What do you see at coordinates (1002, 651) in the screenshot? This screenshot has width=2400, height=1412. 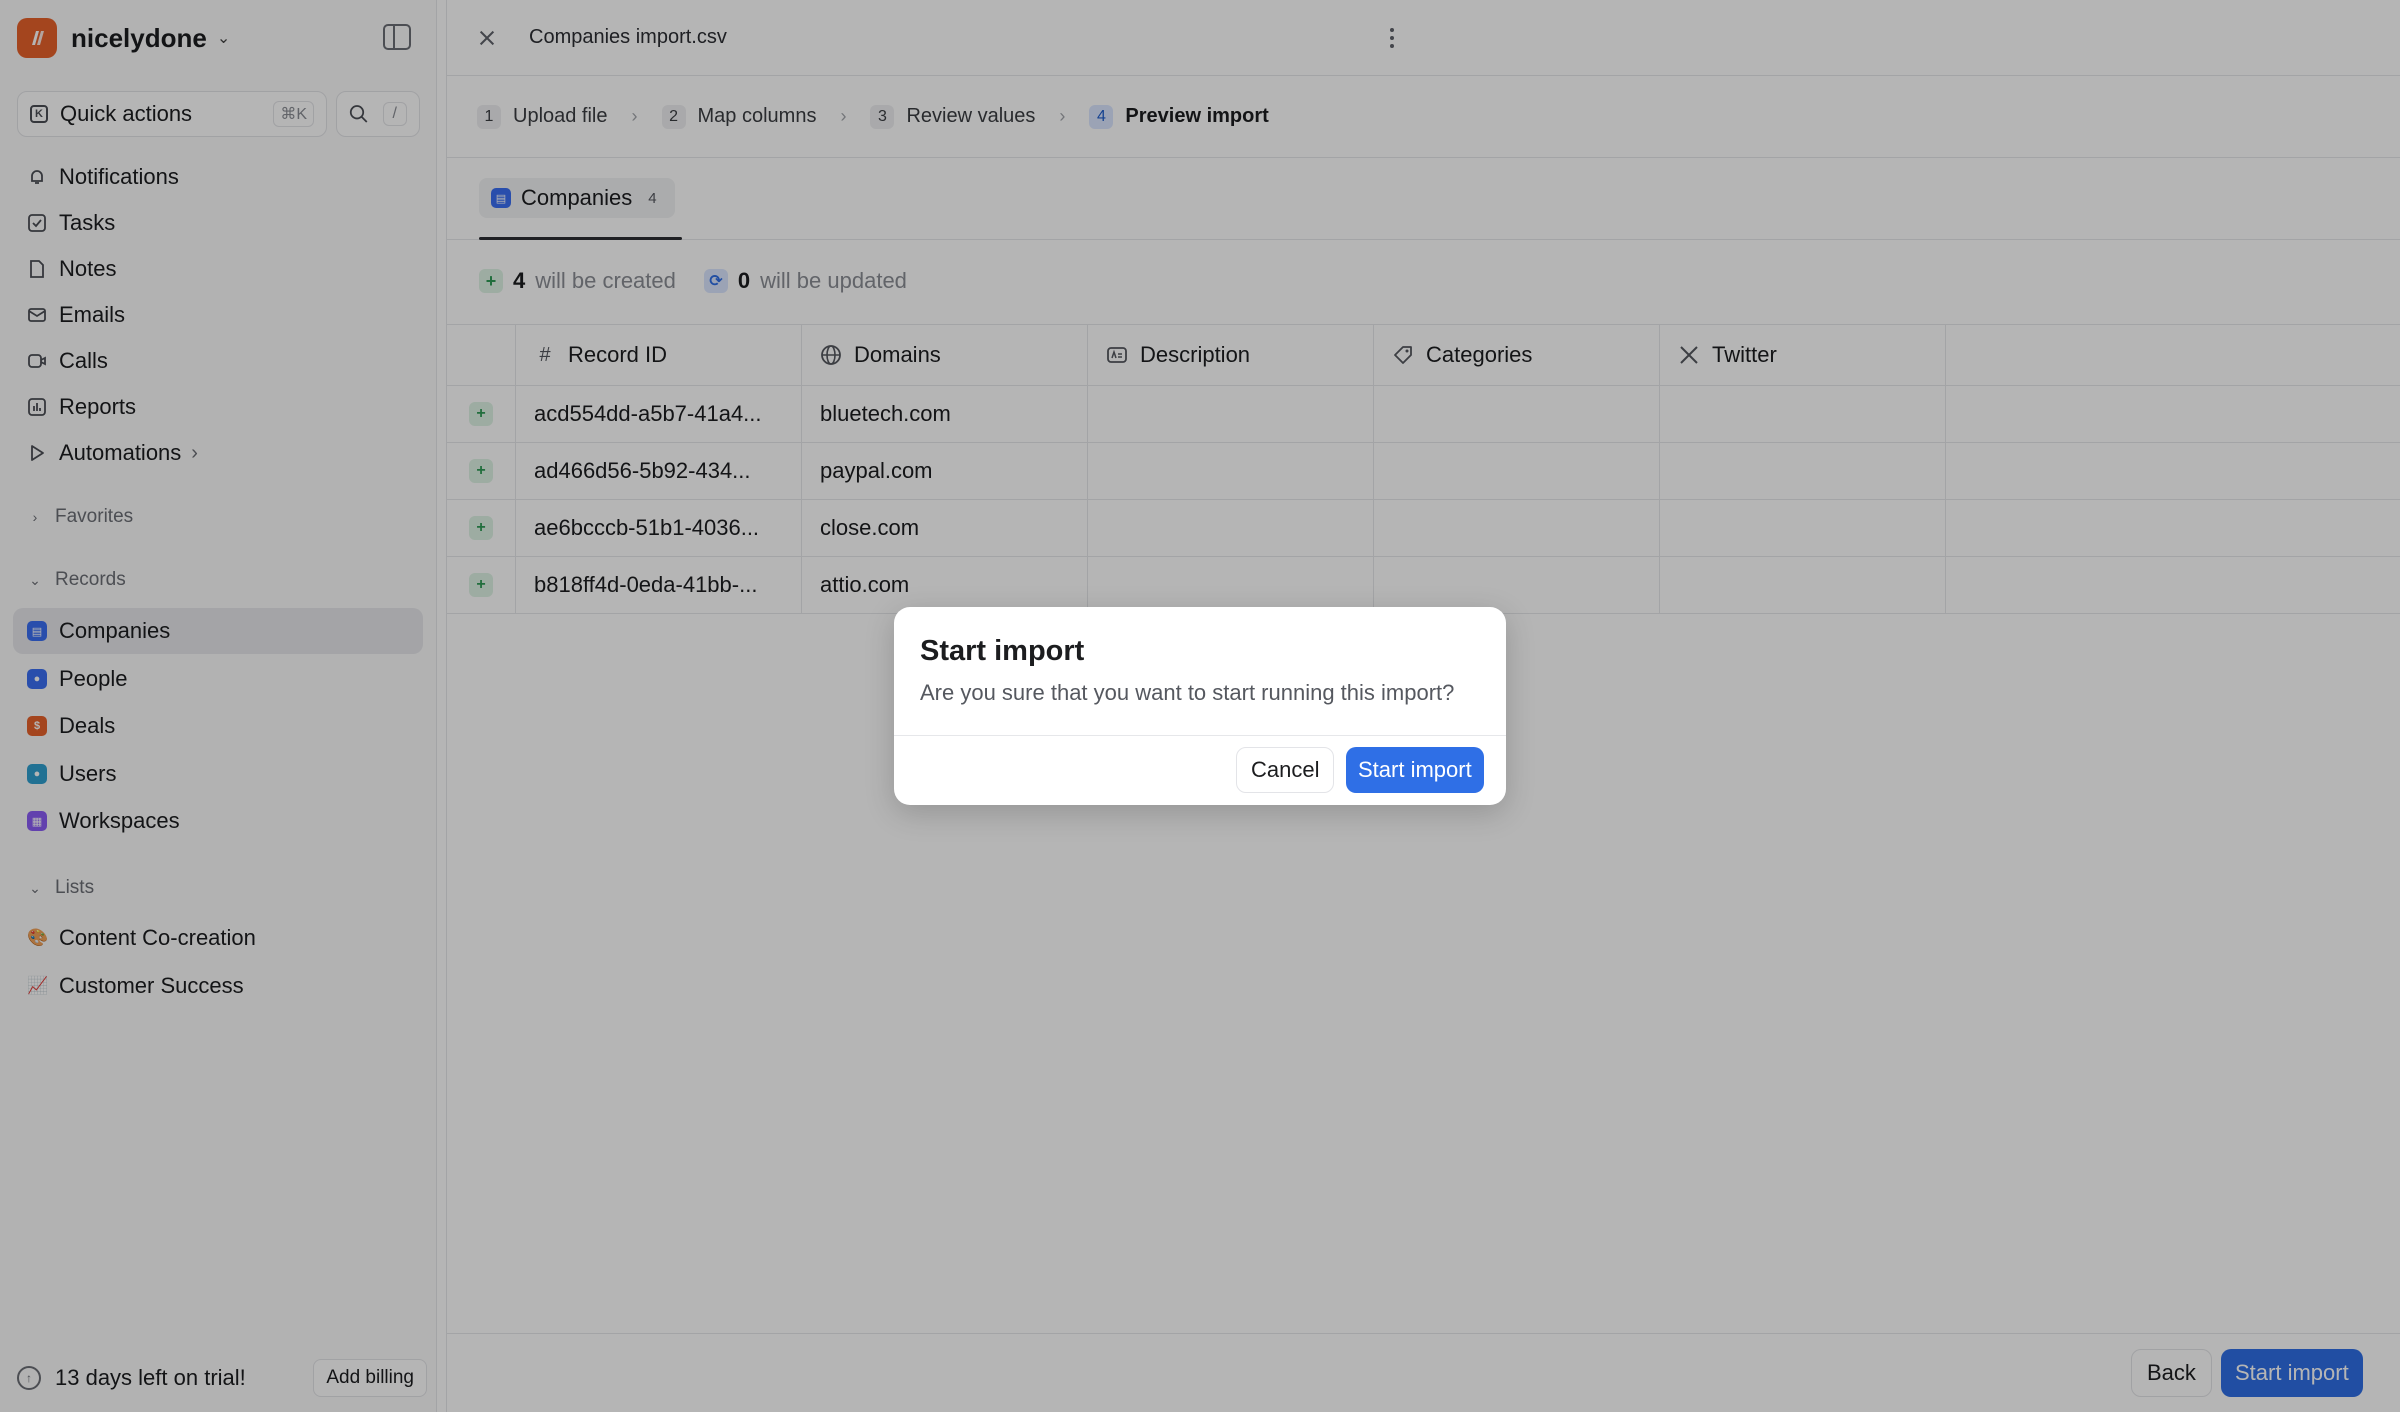 I see `dialog-title: Start import` at bounding box center [1002, 651].